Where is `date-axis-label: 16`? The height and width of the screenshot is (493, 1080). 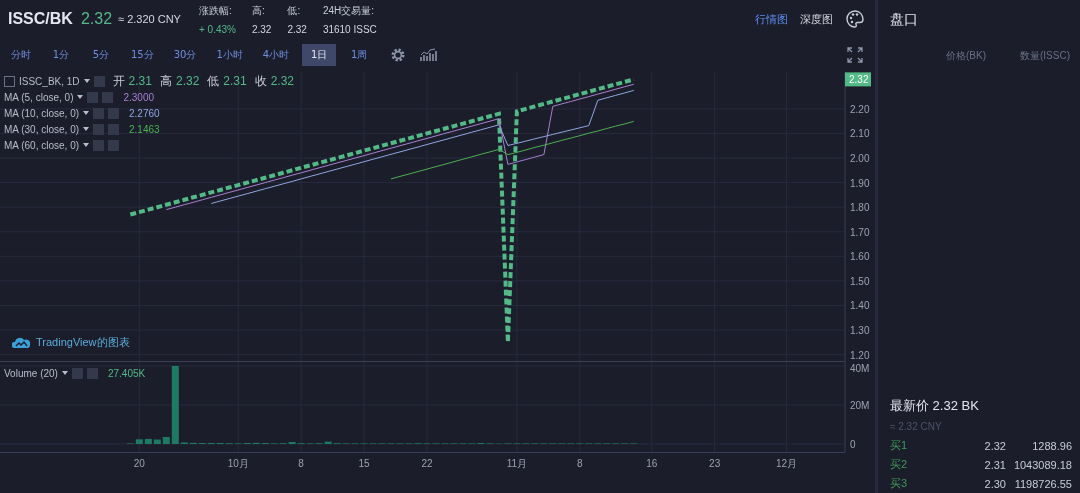 date-axis-label: 16 is located at coordinates (652, 463).